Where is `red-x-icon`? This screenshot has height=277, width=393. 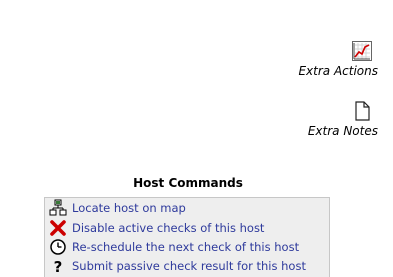 red-x-icon is located at coordinates (58, 228).